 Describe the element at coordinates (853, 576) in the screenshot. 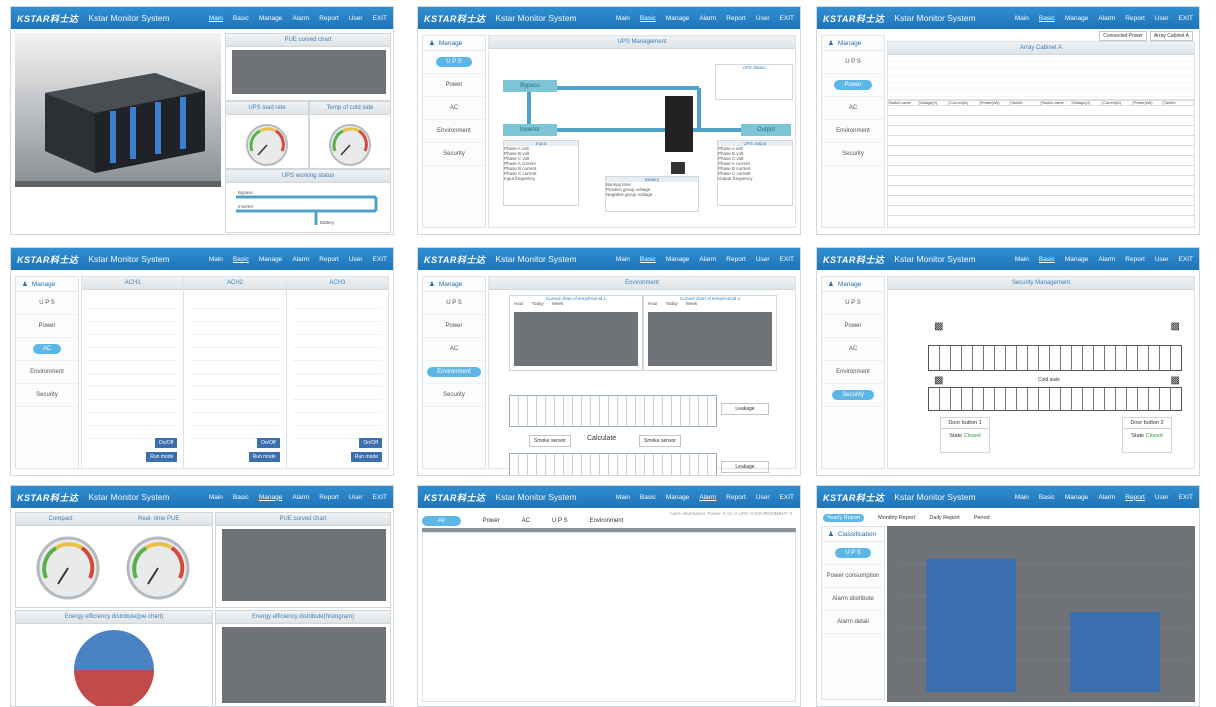

I see `sidebar-item-power-consumption: Power consumption` at that location.